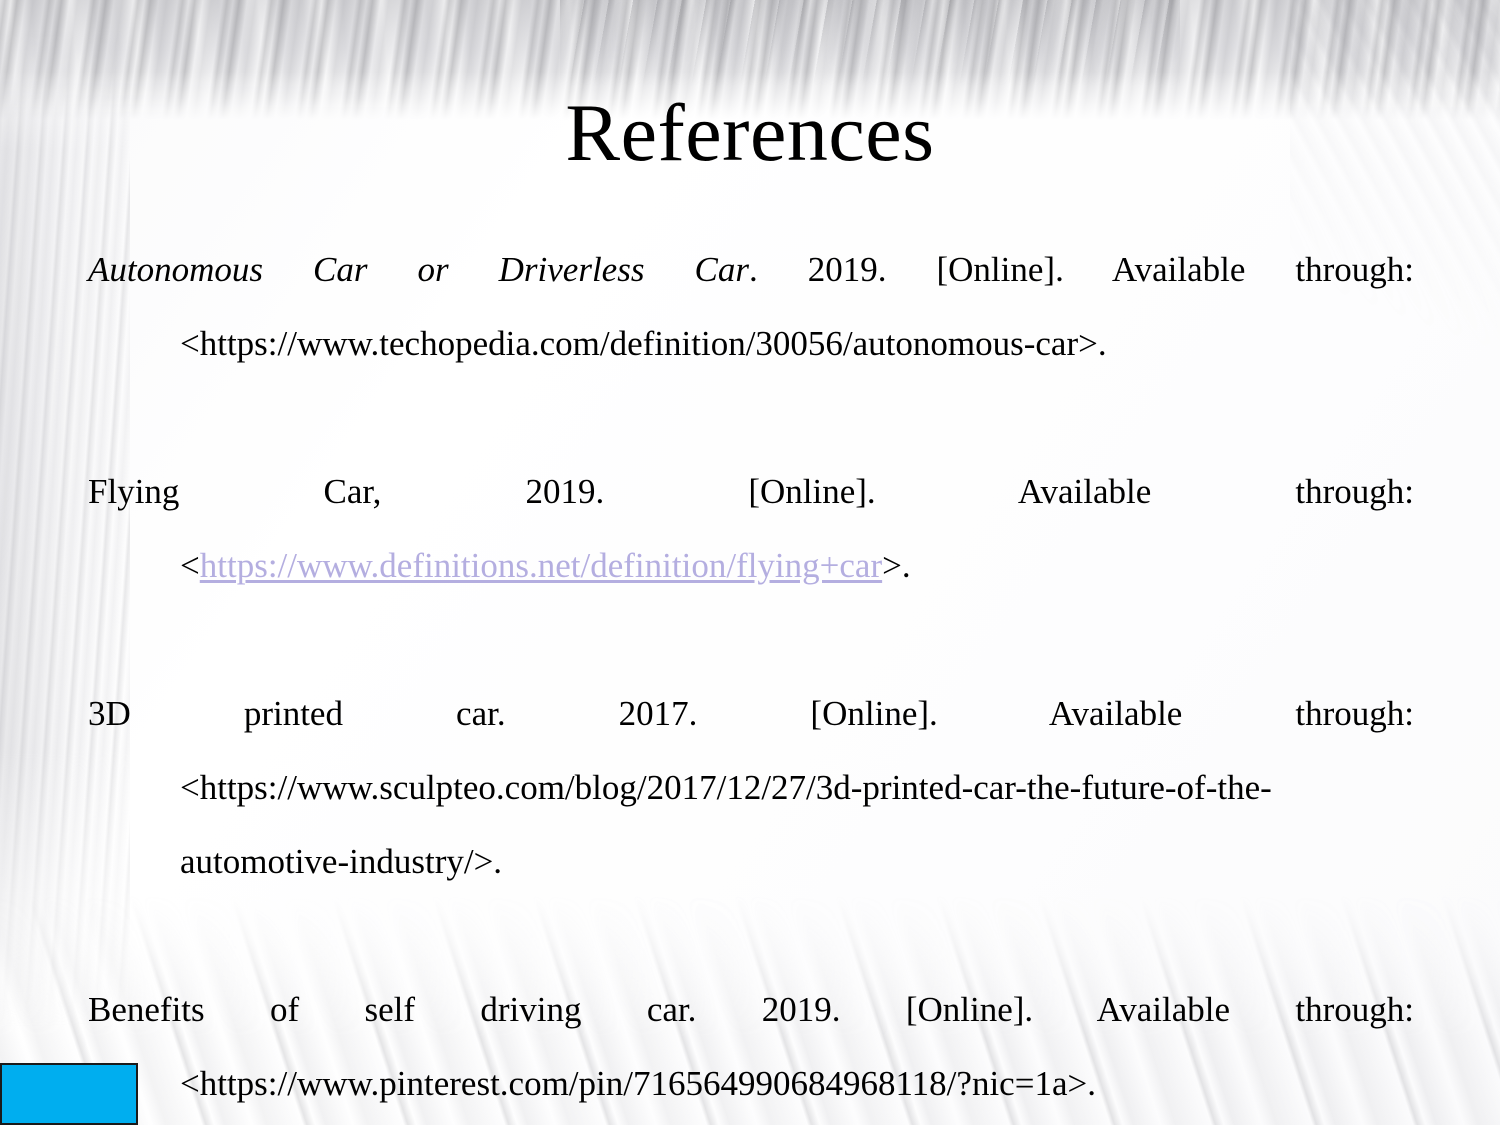 The image size is (1500, 1125). What do you see at coordinates (896, 565) in the screenshot?
I see `reference-tail: >.` at bounding box center [896, 565].